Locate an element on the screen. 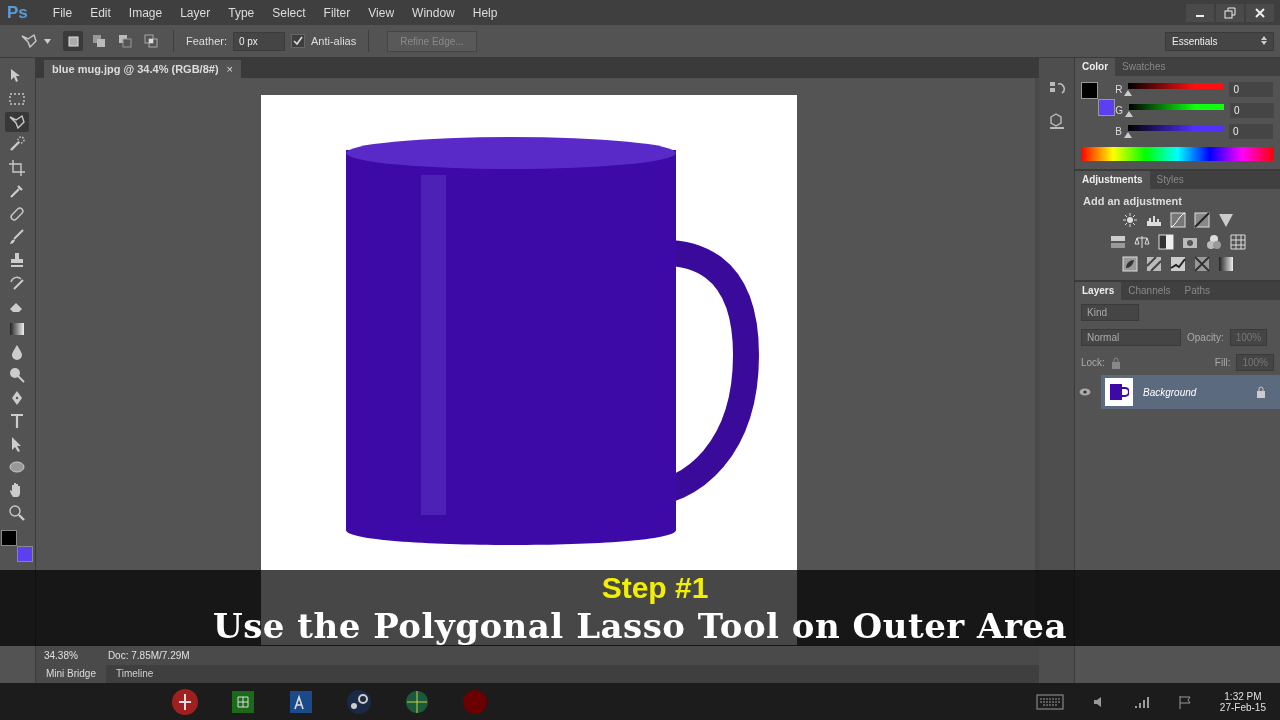 This screenshot has height=720, width=1280. tab-close-button: × is located at coordinates (229, 69).